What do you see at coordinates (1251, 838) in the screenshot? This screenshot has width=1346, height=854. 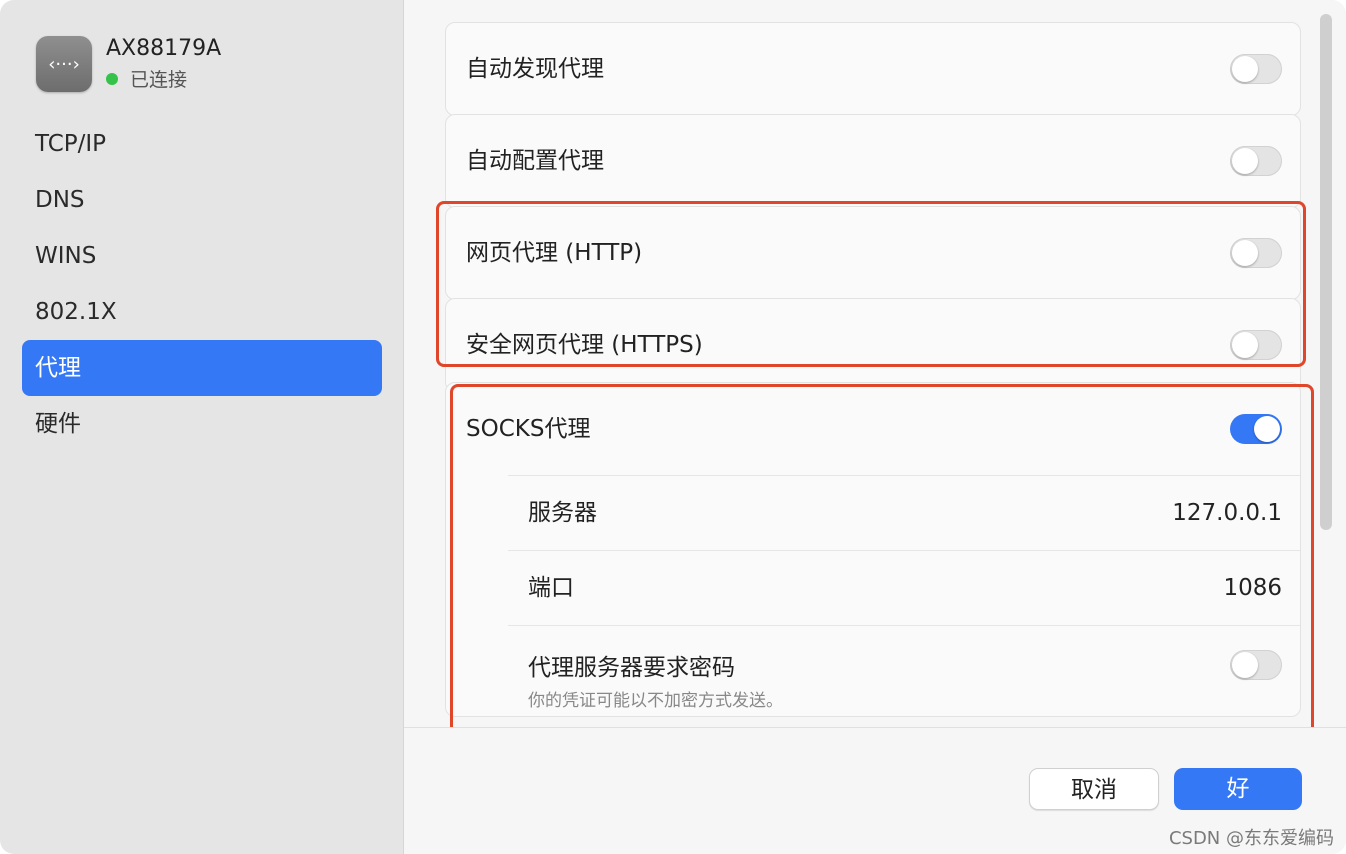 I see `watermark: CSDN @东东爱编码` at bounding box center [1251, 838].